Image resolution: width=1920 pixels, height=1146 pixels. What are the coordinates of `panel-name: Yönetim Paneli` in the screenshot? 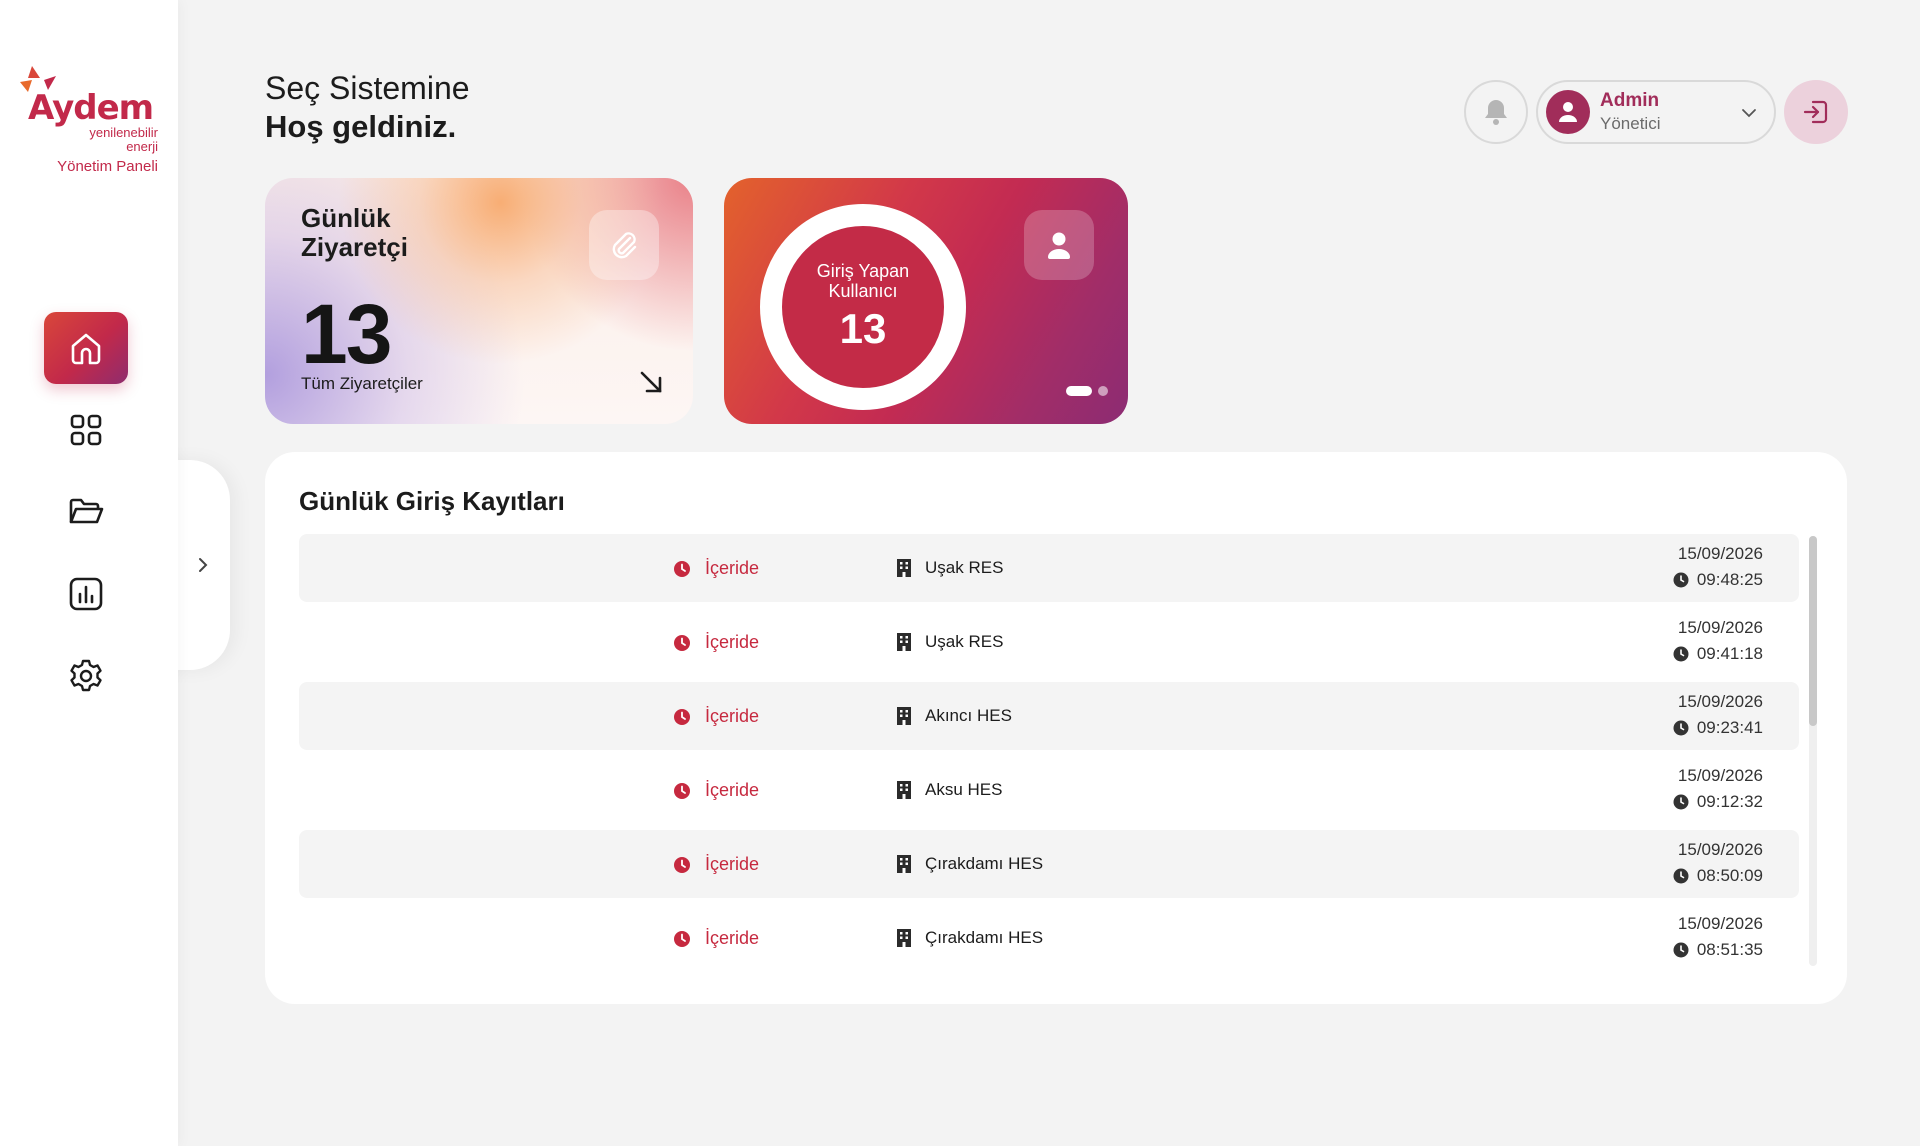 It's located at (107, 166).